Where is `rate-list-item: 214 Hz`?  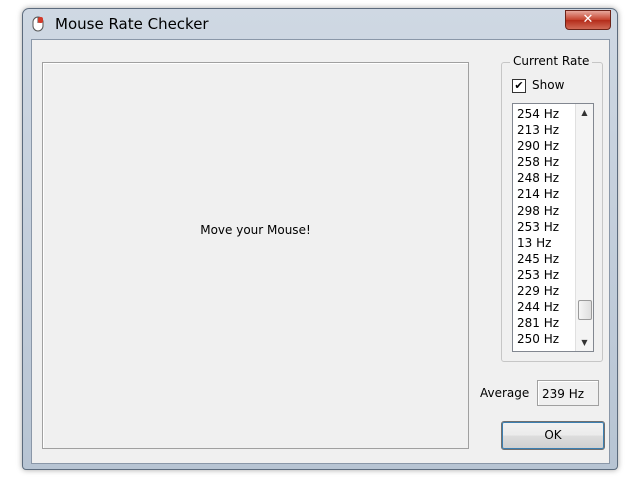 rate-list-item: 214 Hz is located at coordinates (545, 194).